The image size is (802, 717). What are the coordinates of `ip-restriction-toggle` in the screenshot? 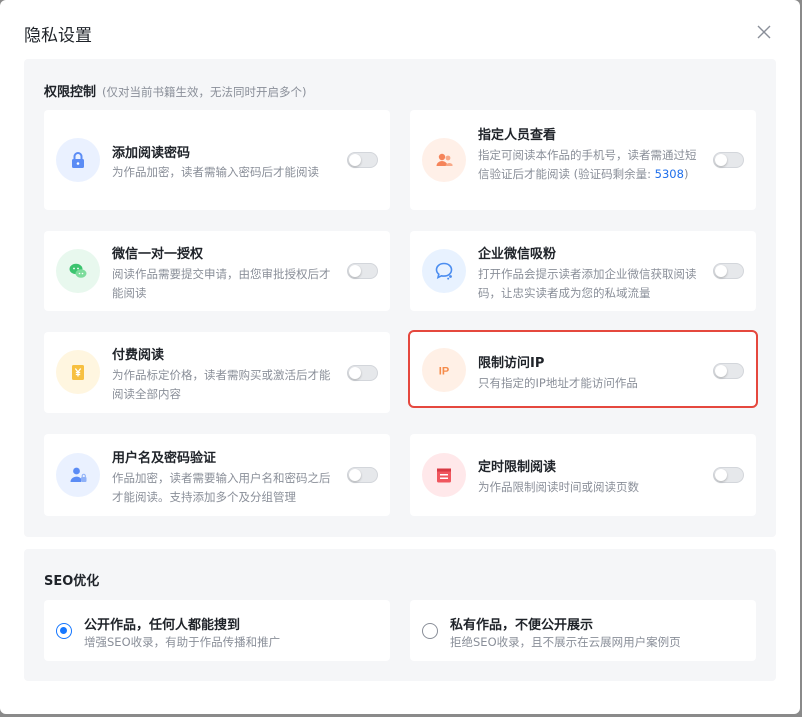 It's located at (728, 371).